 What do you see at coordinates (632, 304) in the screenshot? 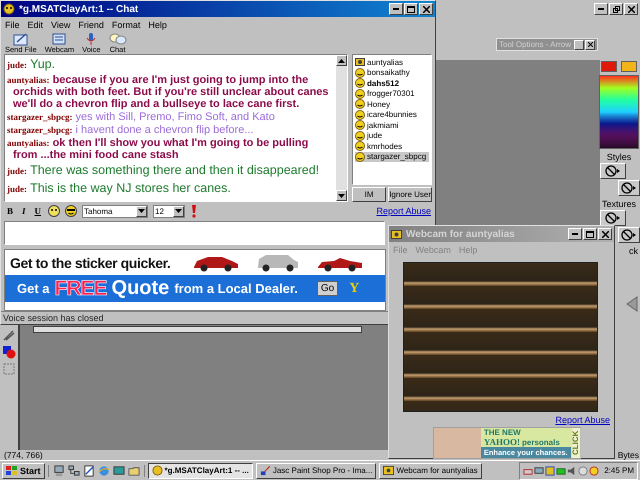
I see `triangle-icon` at bounding box center [632, 304].